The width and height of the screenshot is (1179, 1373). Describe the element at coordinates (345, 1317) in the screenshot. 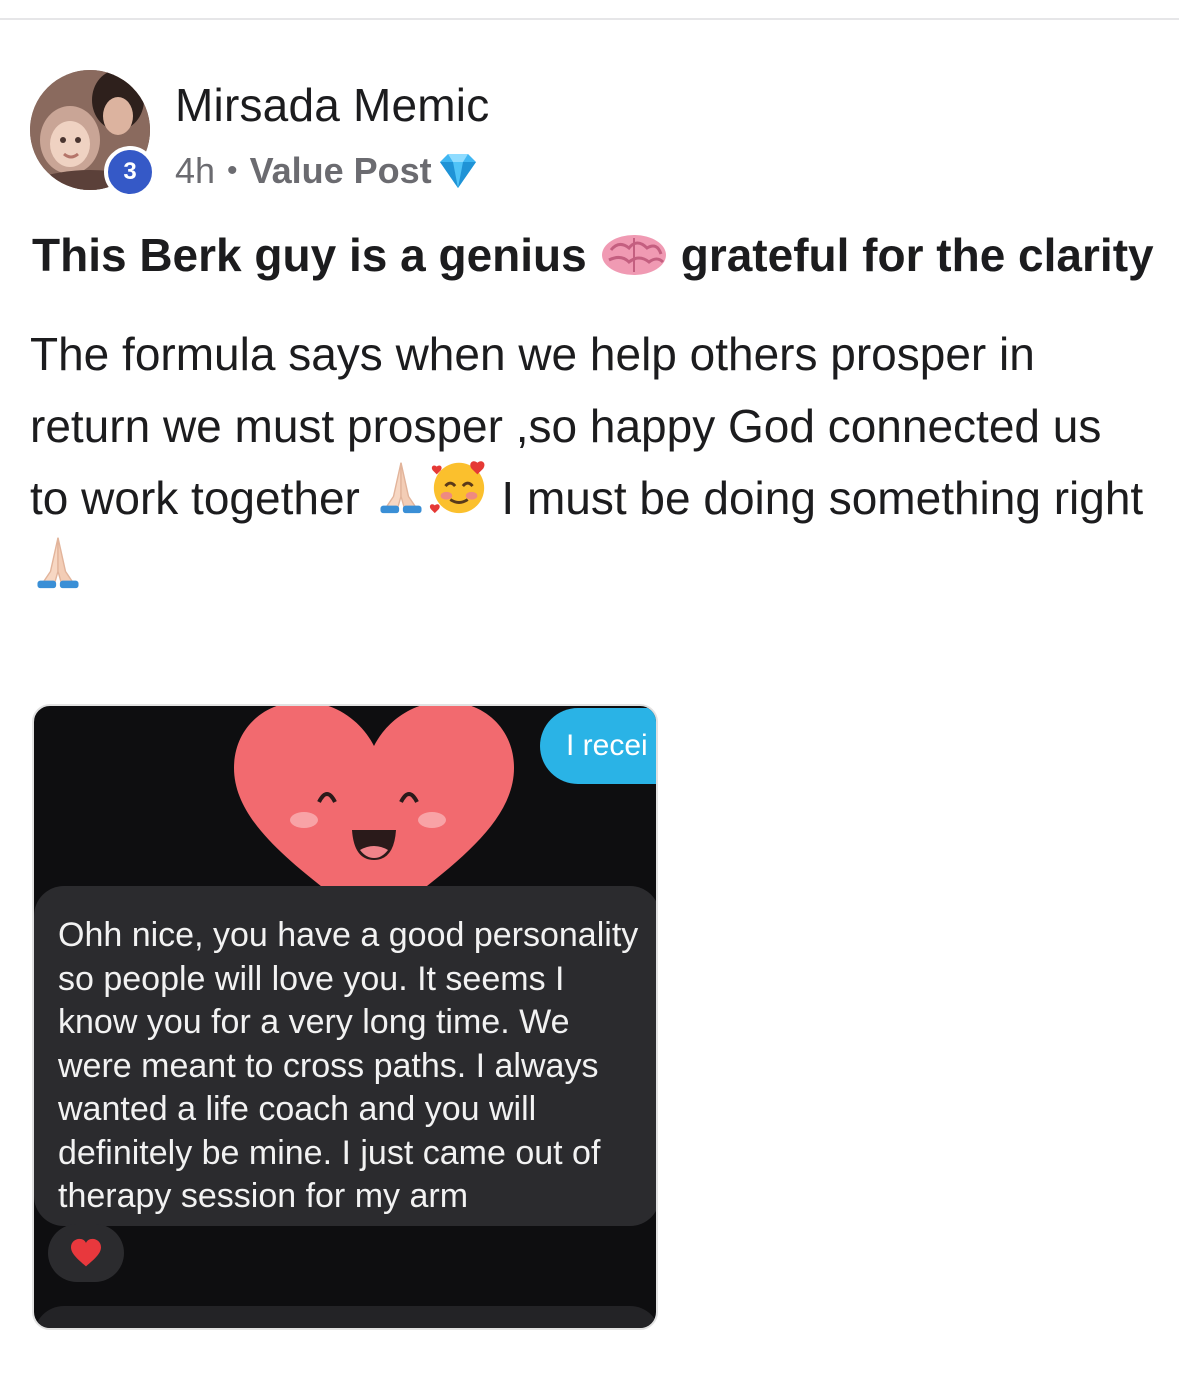

I see `next-message-bubble` at that location.